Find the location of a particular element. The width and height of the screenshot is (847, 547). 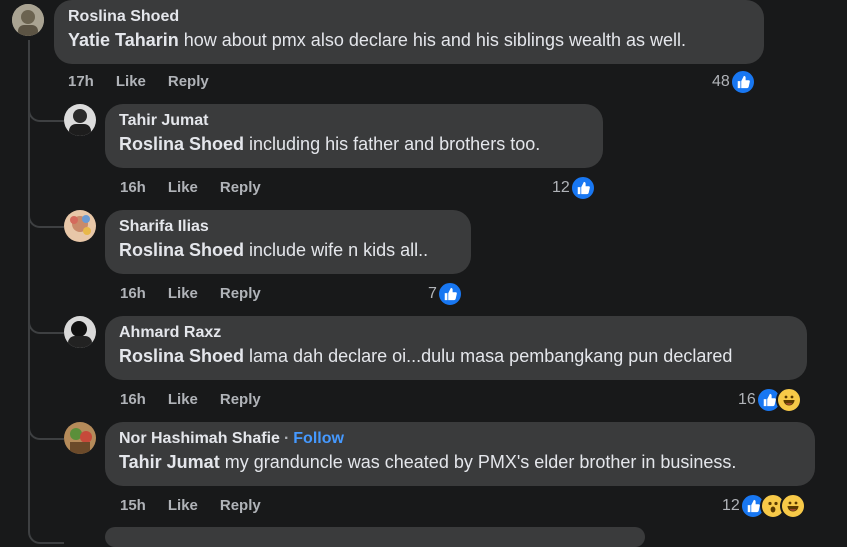

comment-actions: 17h Like Reply is located at coordinates (149, 81).